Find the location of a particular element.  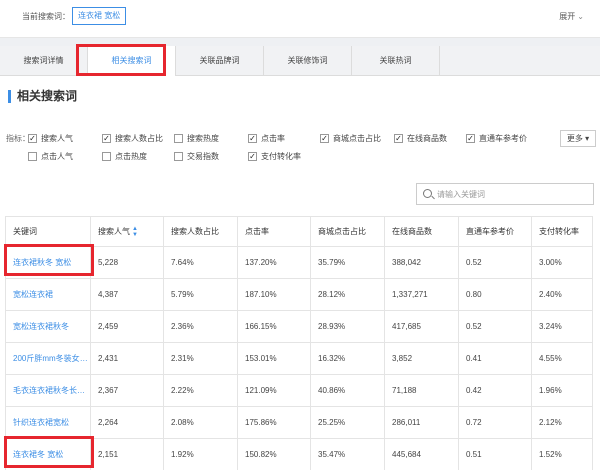

metric-click-popularity: 点击人气 is located at coordinates (50, 156).